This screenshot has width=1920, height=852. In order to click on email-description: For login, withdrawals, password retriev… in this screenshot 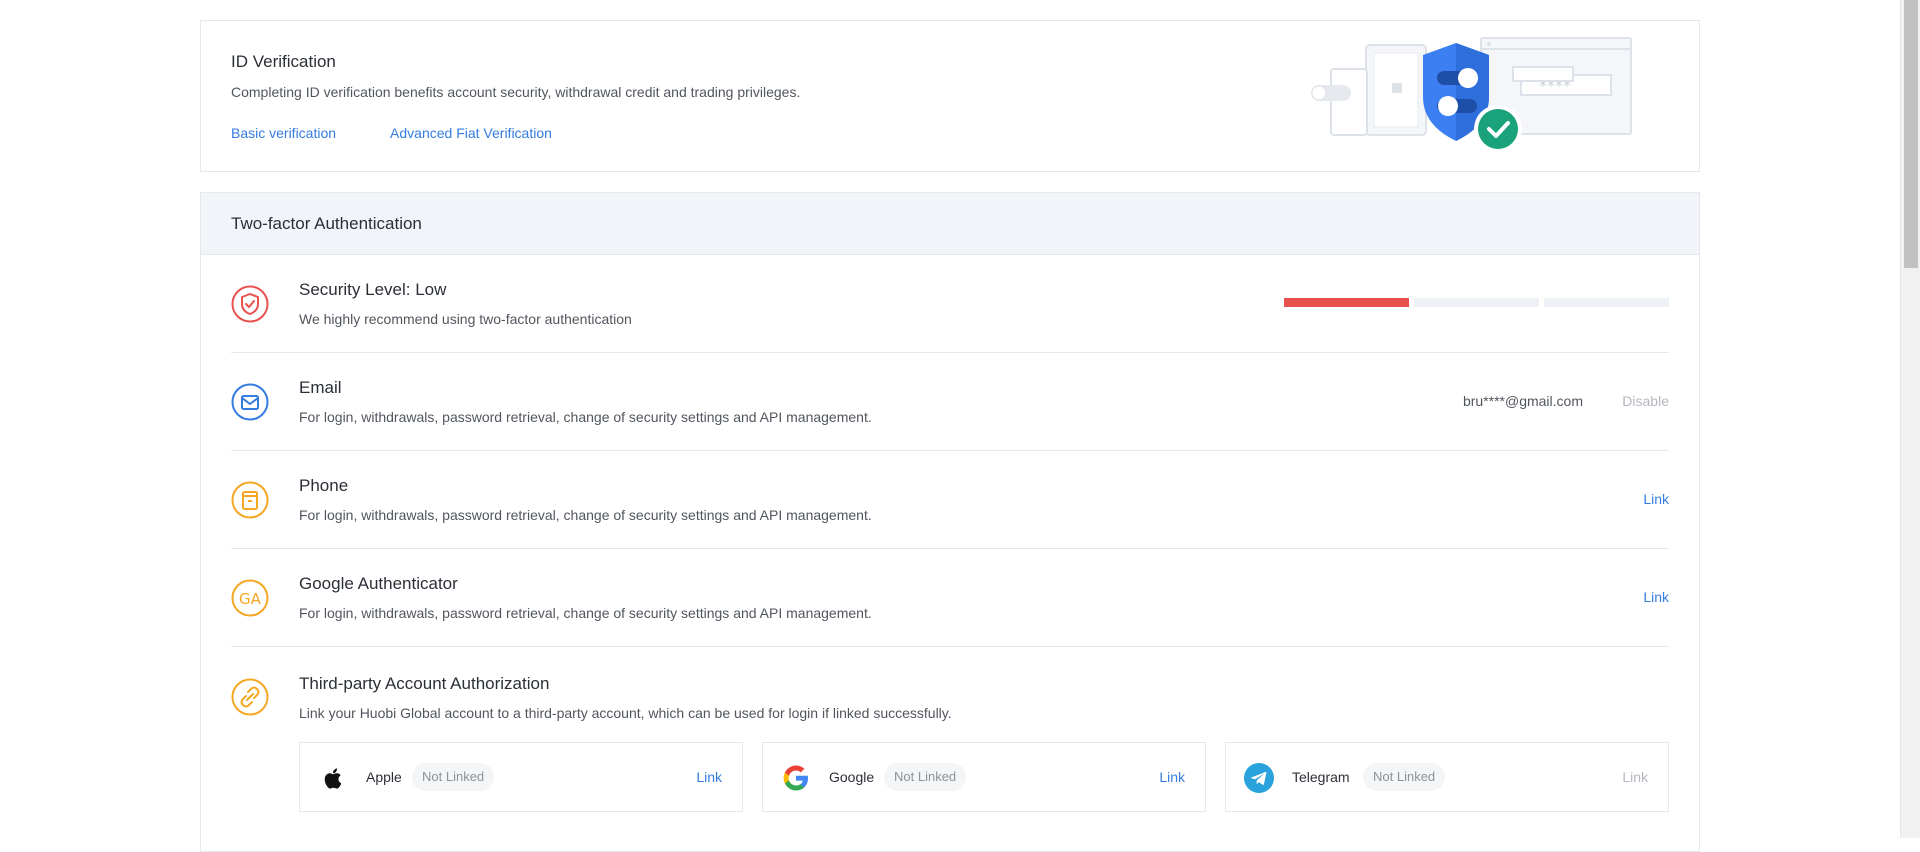, I will do `click(585, 417)`.